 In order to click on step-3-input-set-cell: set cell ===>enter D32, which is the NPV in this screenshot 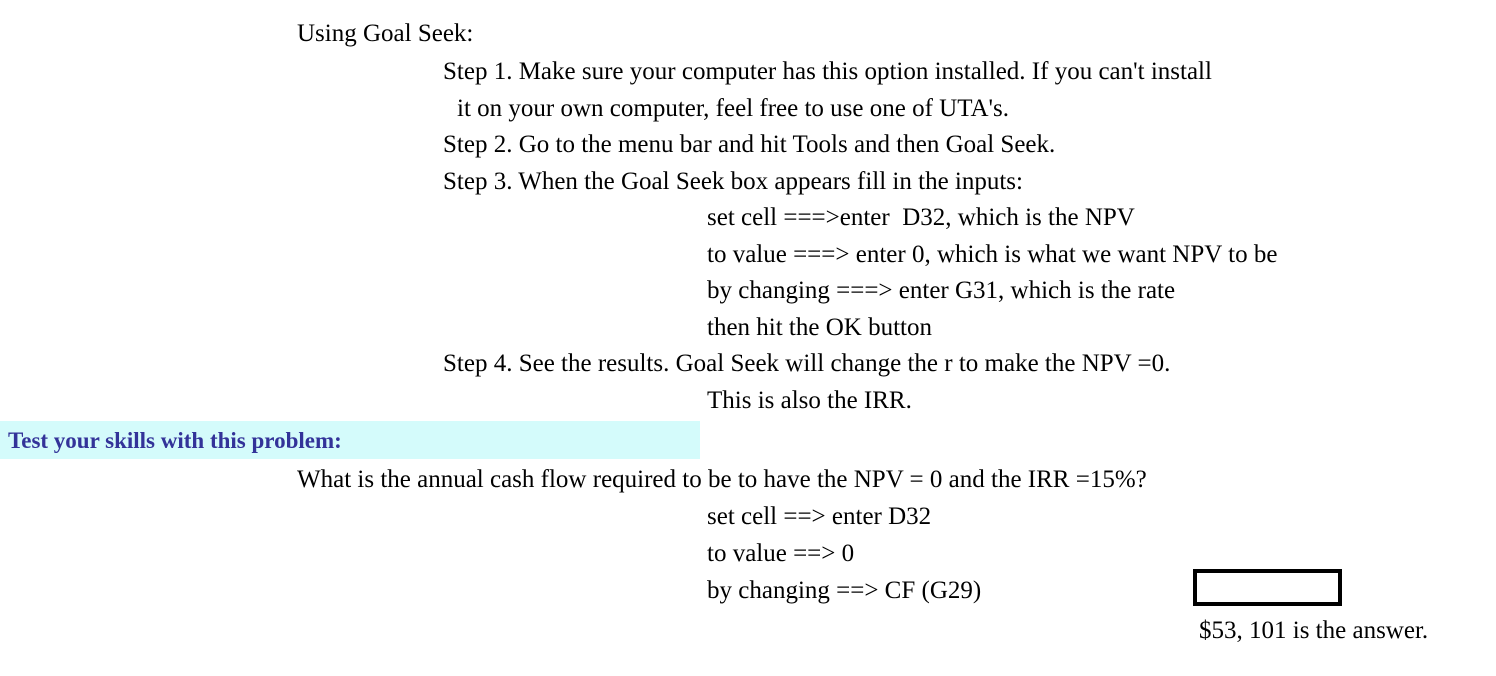, I will do `click(921, 217)`.